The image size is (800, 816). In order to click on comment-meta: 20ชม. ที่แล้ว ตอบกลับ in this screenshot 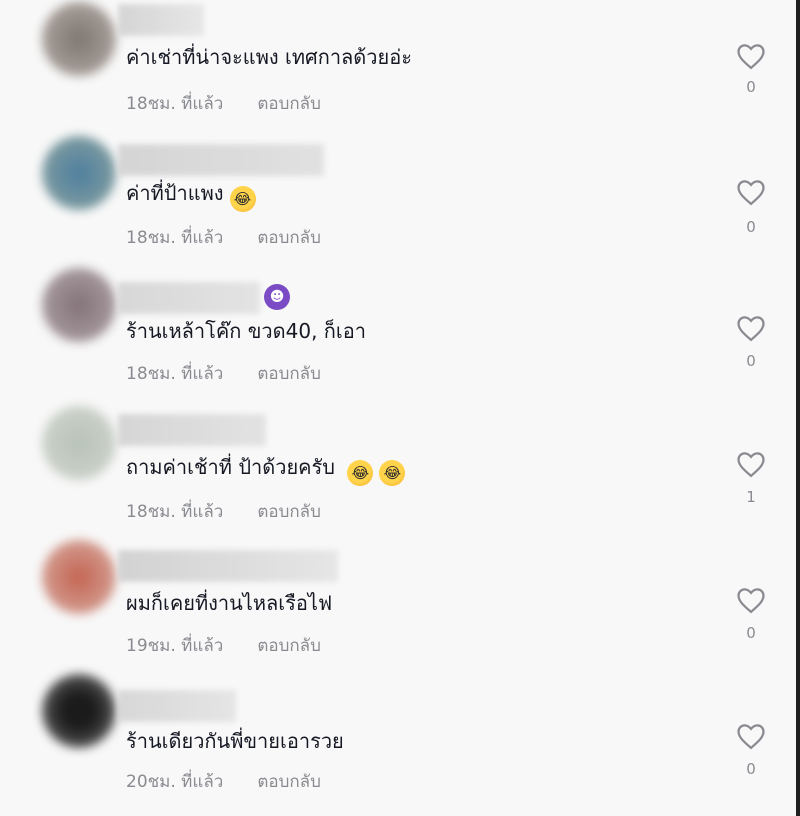, I will do `click(223, 781)`.